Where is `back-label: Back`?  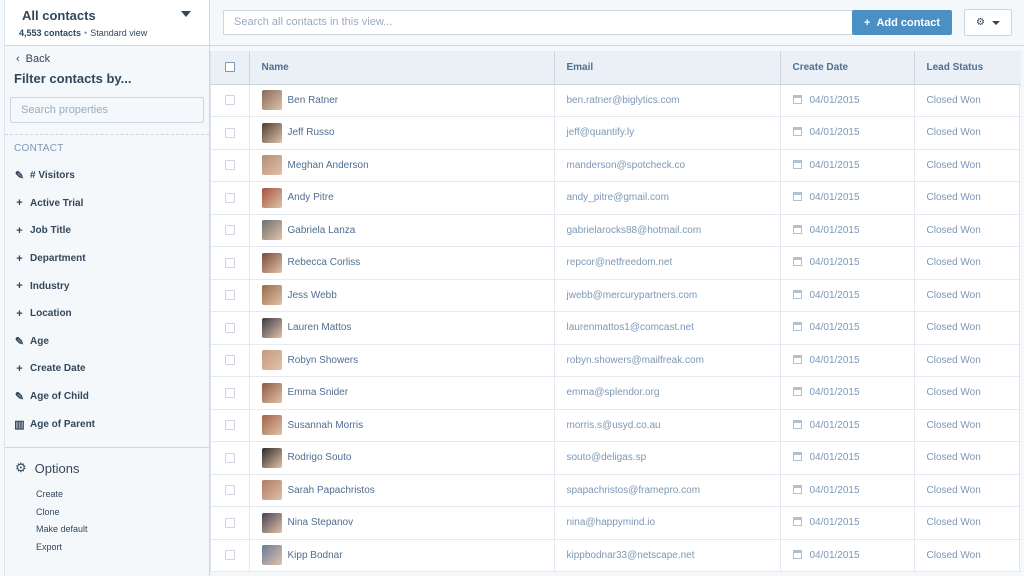 back-label: Back is located at coordinates (38, 59).